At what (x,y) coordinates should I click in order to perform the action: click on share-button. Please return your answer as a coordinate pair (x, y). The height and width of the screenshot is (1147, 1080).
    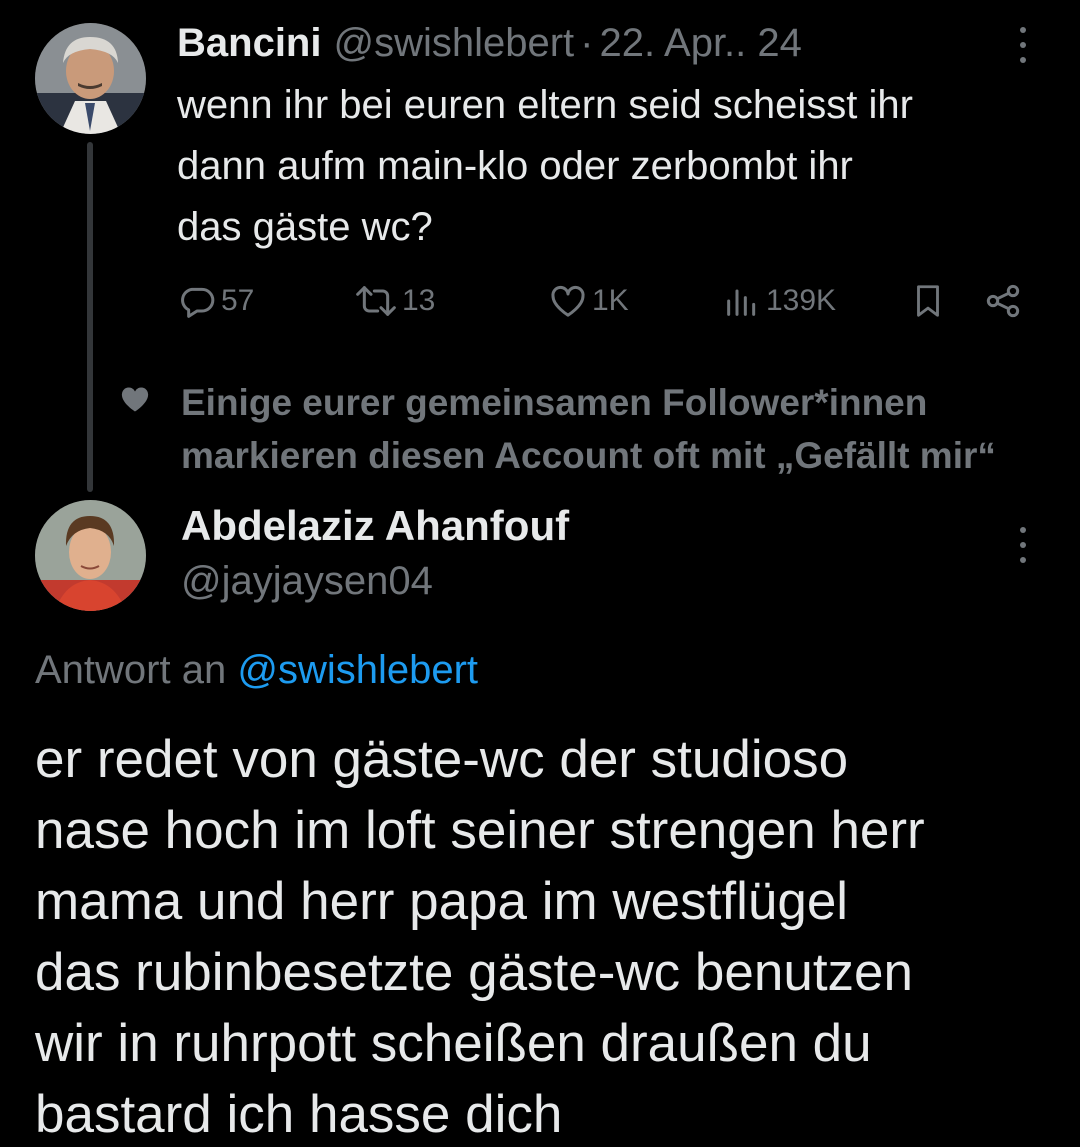
    Looking at the image, I should click on (1003, 301).